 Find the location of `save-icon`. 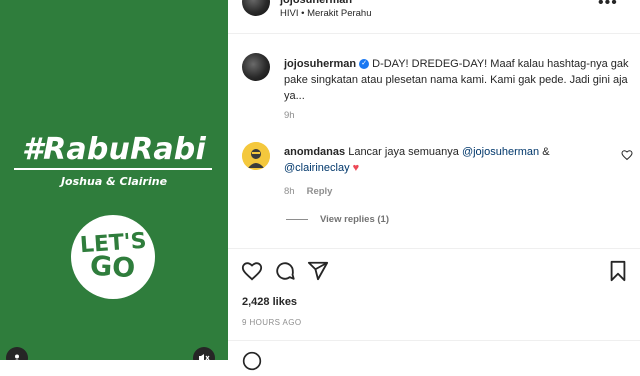

save-icon is located at coordinates (618, 273).